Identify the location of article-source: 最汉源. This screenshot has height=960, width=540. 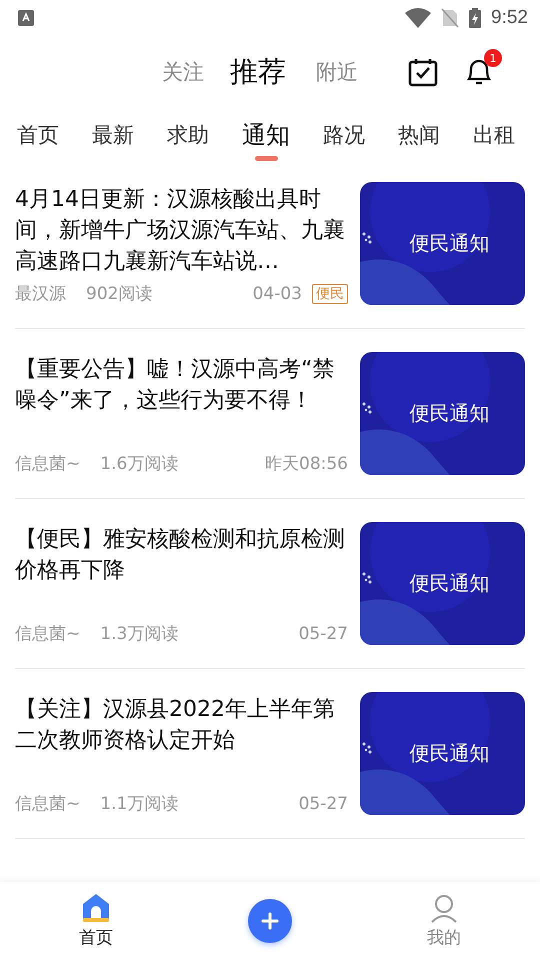
(40, 294).